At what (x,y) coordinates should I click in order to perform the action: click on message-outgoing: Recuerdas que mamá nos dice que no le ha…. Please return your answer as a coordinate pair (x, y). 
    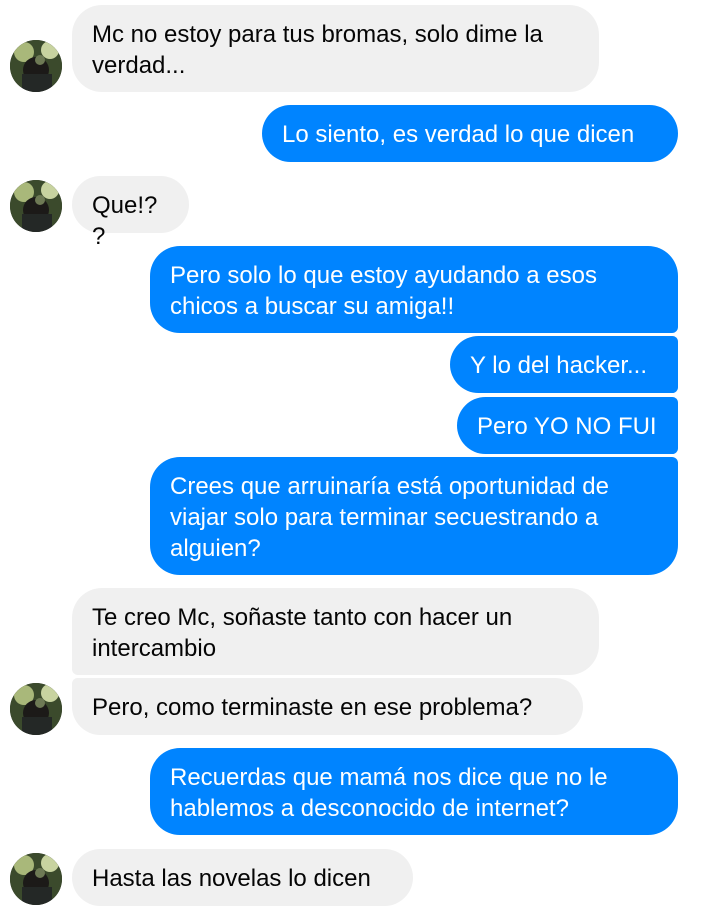
    Looking at the image, I should click on (414, 791).